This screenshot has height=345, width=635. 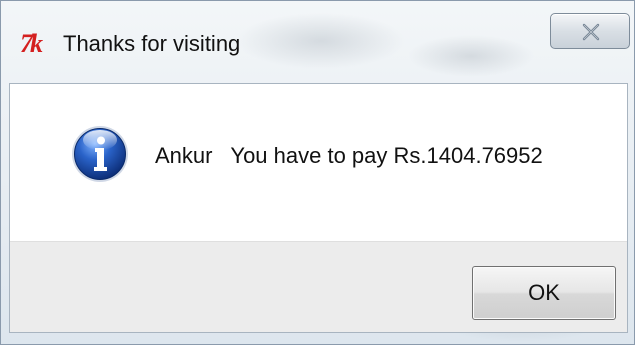 I want to click on dialog-message: Ankur You have to pay Rs.1404.76952, so click(x=349, y=155).